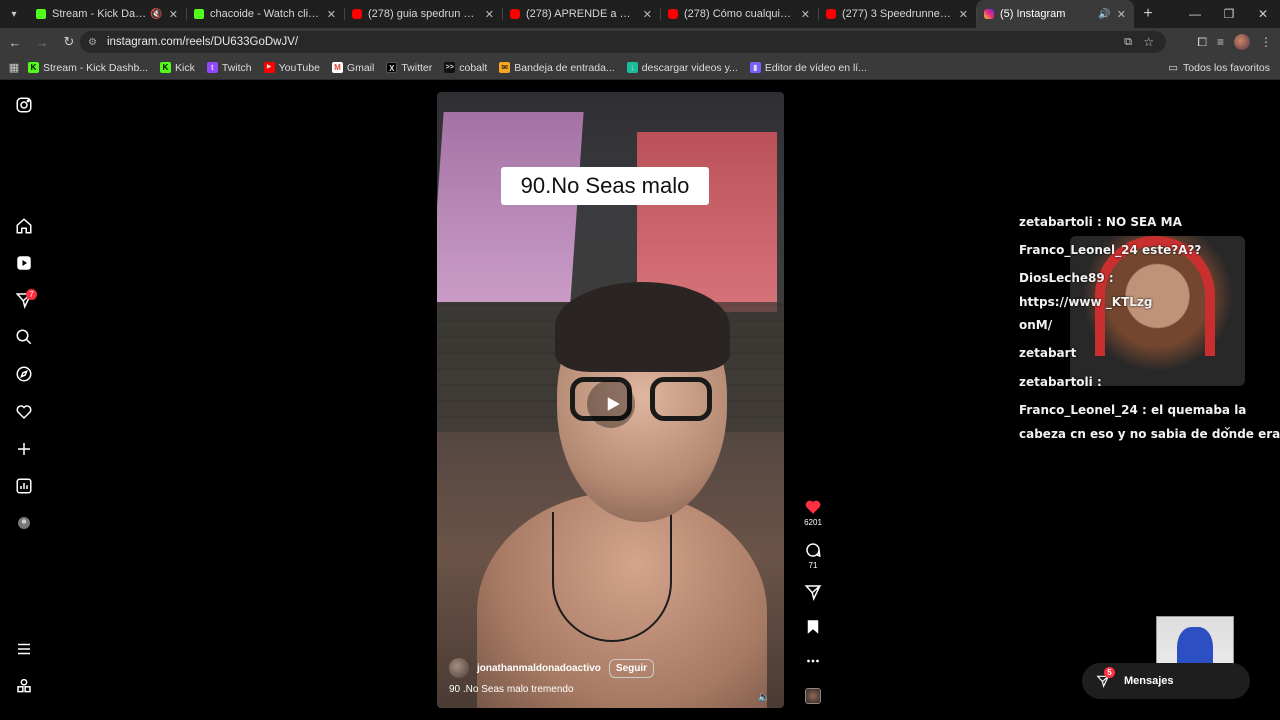 The height and width of the screenshot is (720, 1280). What do you see at coordinates (229, 68) in the screenshot?
I see `bookmark-item: t Twitch` at bounding box center [229, 68].